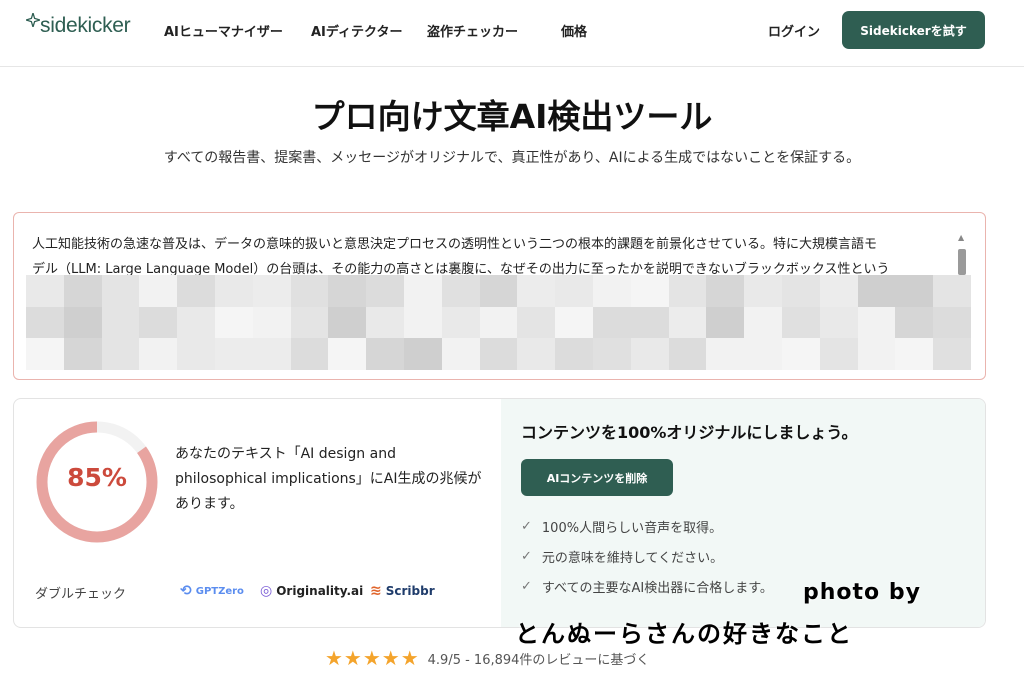 This screenshot has width=1024, height=683. What do you see at coordinates (356, 30) in the screenshot?
I see `nav-ai-detector: AIディテクター` at bounding box center [356, 30].